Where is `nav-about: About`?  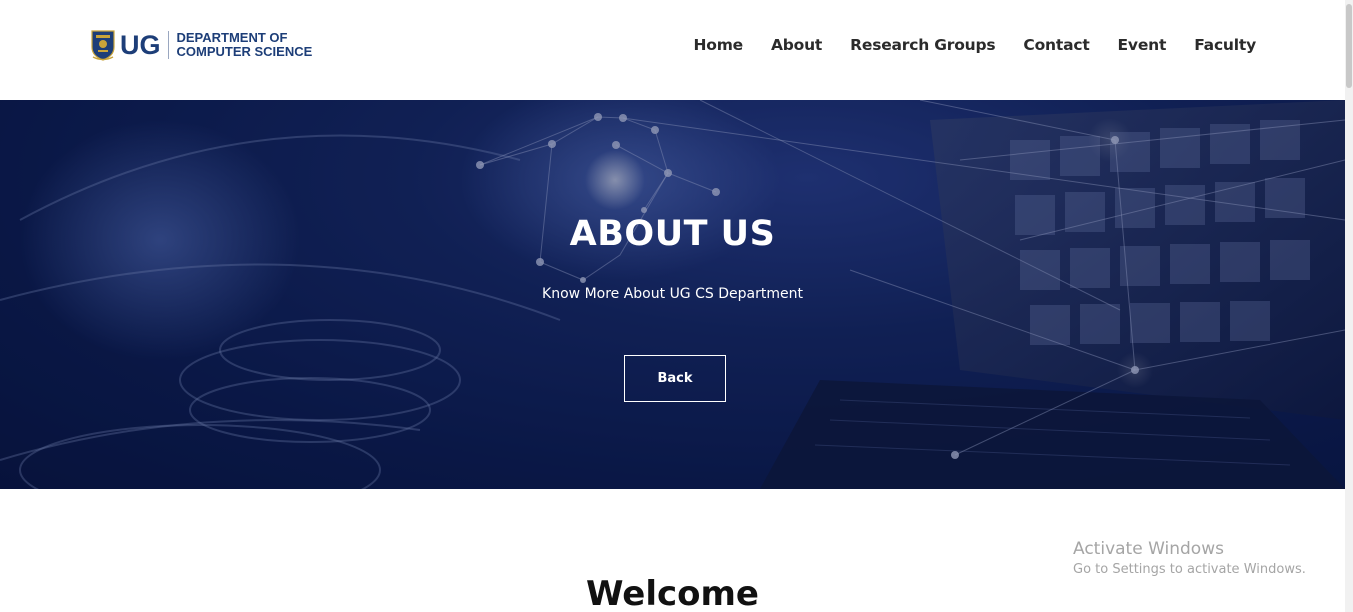 nav-about: About is located at coordinates (796, 45).